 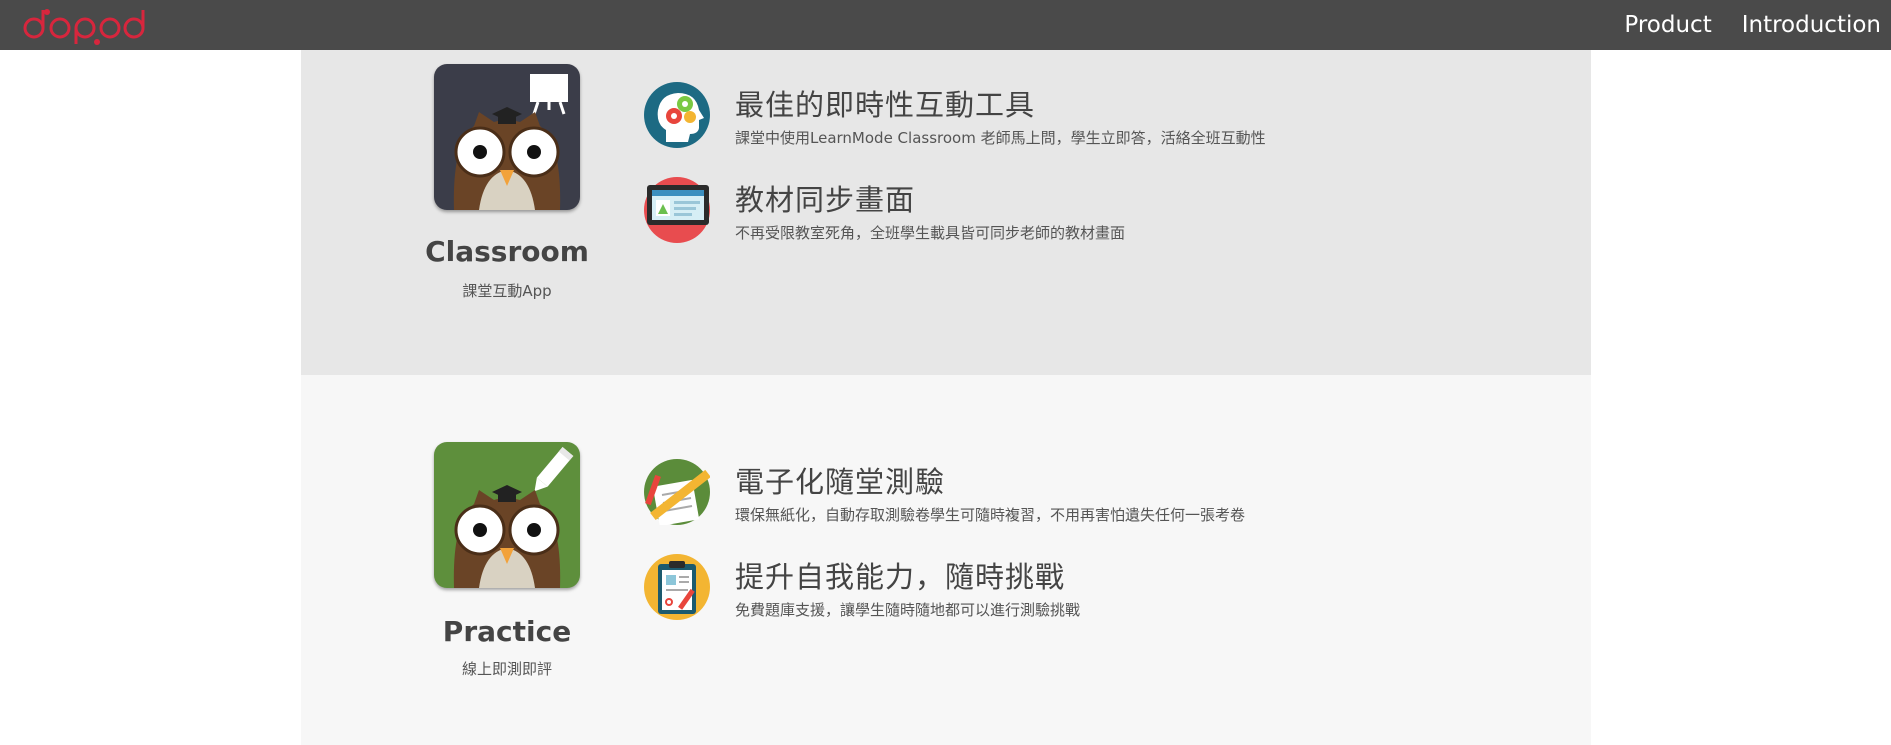 I want to click on feature-title: 最佳的即時性互動工具, so click(x=885, y=105).